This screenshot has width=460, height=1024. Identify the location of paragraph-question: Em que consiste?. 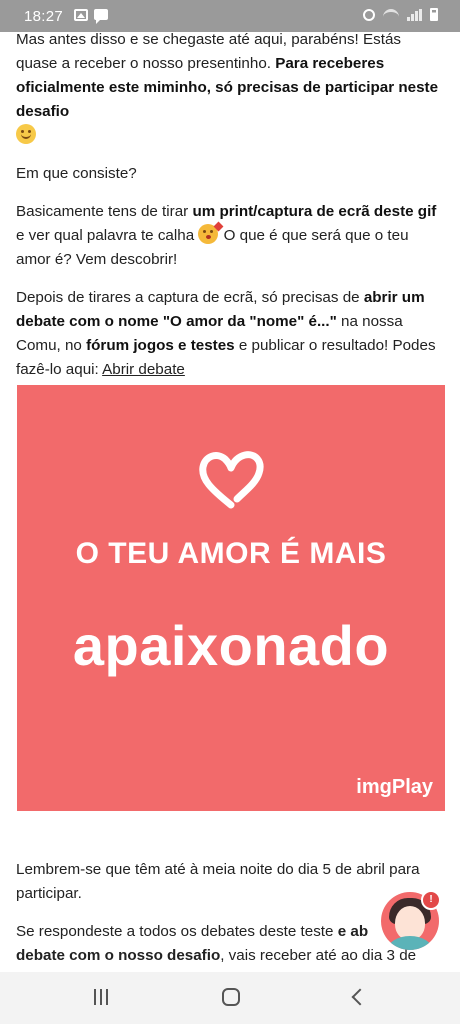
(76, 173).